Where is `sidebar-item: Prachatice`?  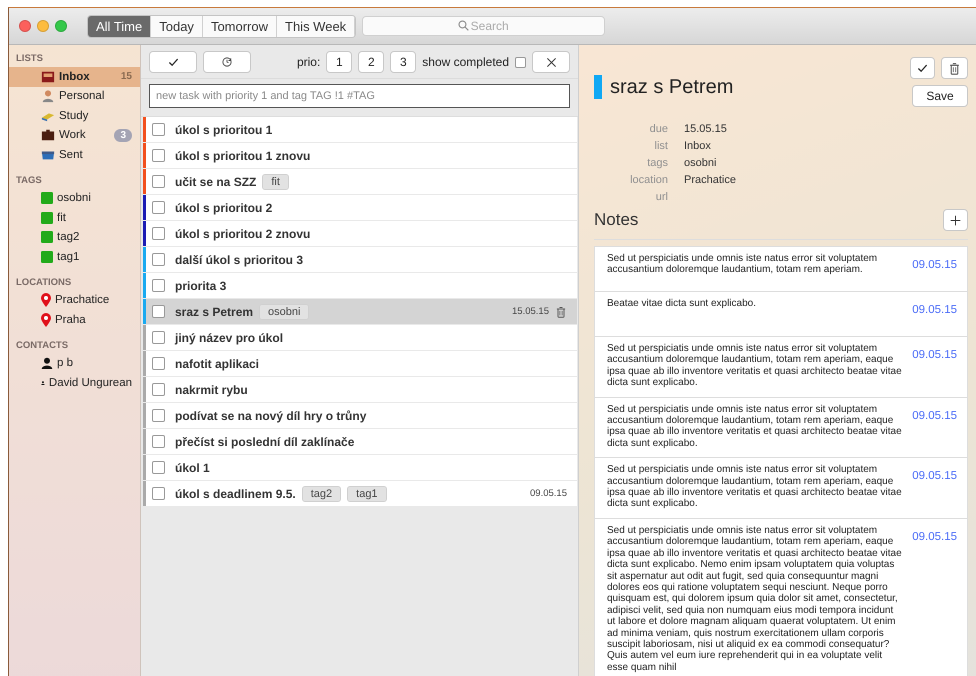 sidebar-item: Prachatice is located at coordinates (74, 300).